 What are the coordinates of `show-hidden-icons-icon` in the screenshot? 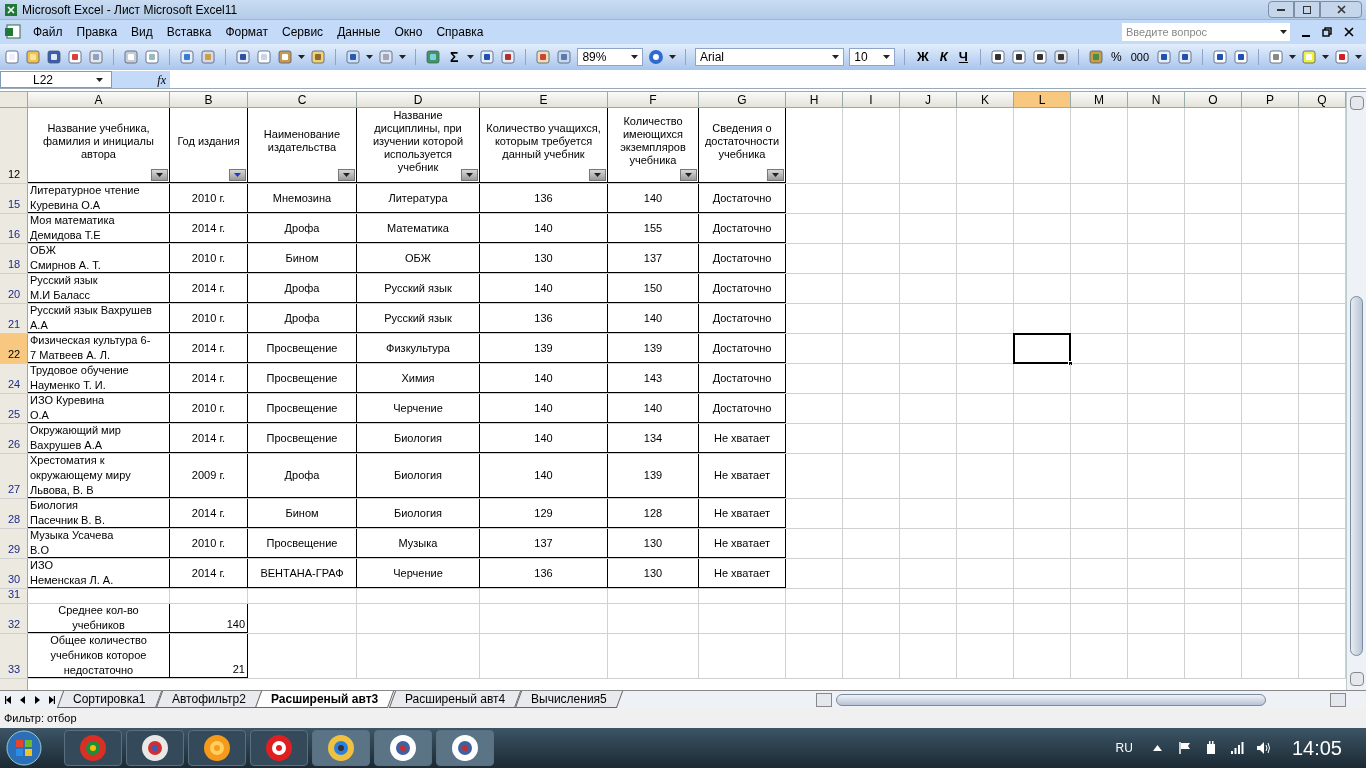 It's located at (1157, 748).